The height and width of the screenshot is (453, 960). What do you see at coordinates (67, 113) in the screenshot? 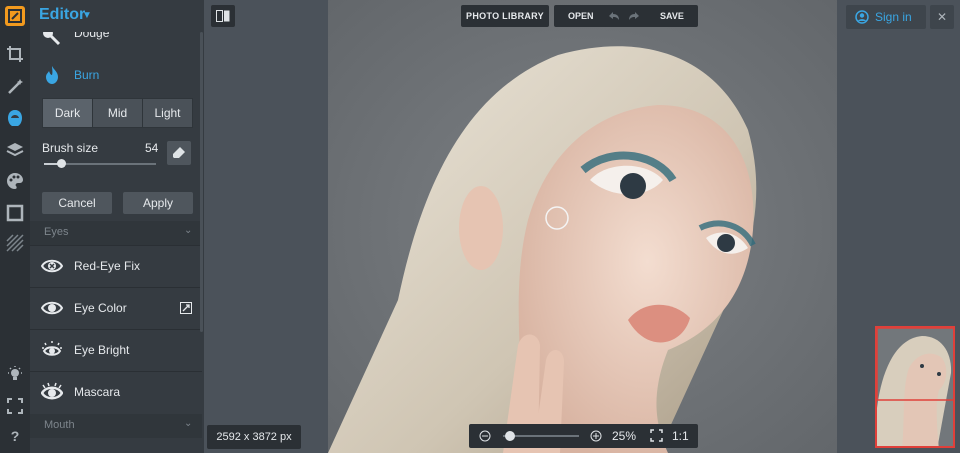
I see `mode-dark-button: Dark` at bounding box center [67, 113].